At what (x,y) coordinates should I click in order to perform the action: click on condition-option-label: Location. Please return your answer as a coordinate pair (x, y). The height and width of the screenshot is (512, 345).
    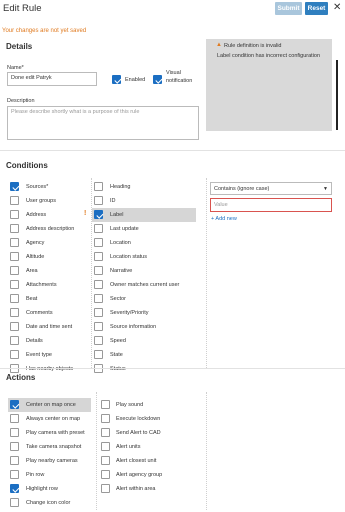
    Looking at the image, I should click on (120, 243).